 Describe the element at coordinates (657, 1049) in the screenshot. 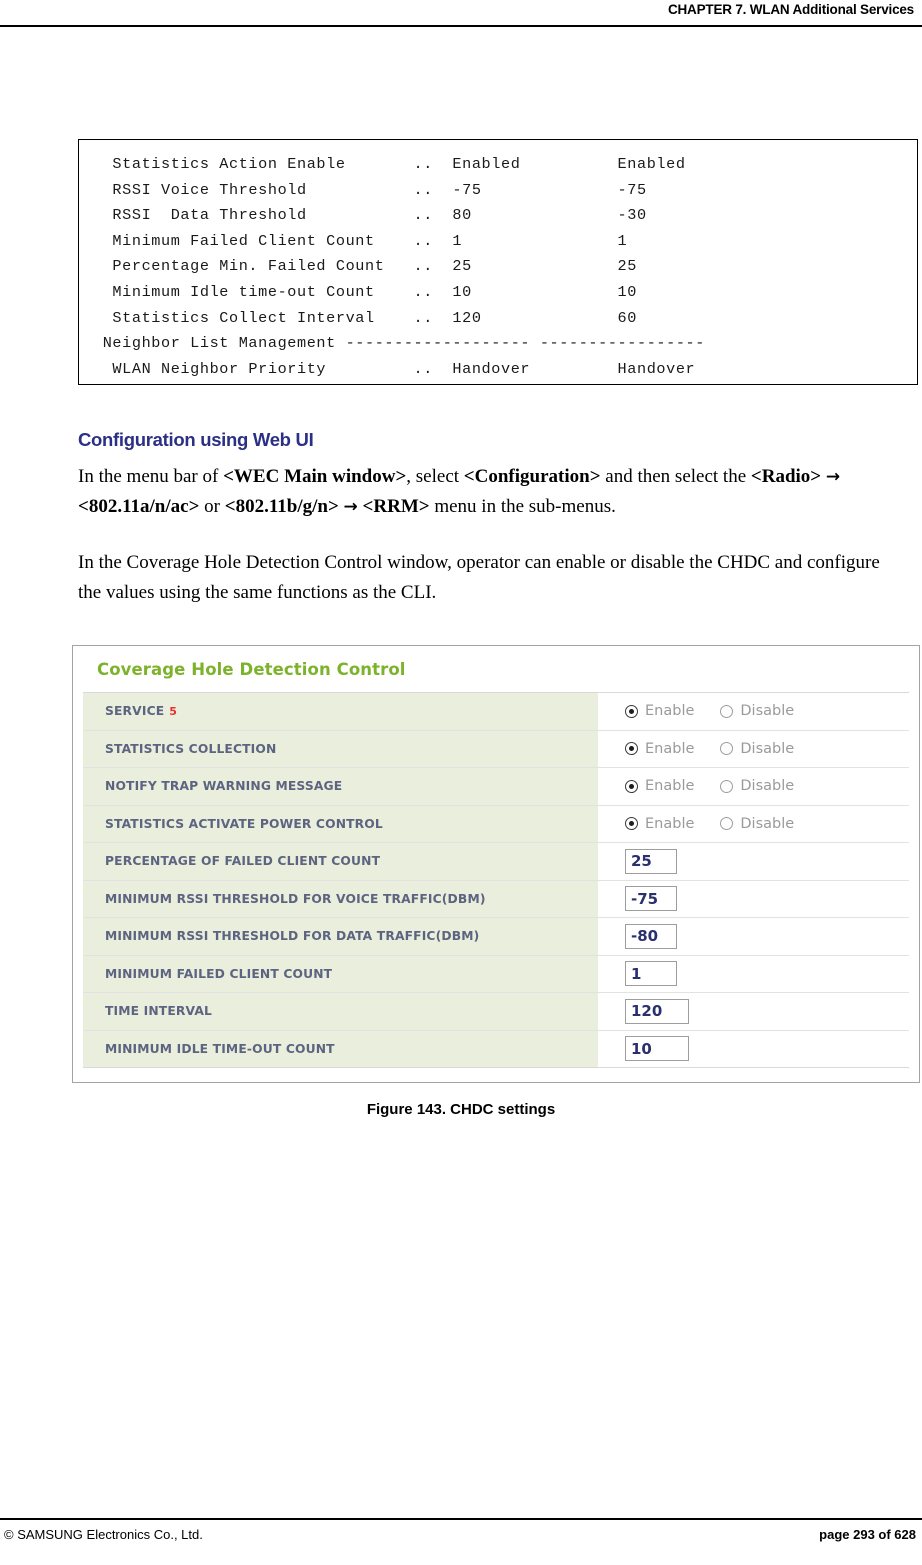

I see `setting-text-input: 10` at that location.